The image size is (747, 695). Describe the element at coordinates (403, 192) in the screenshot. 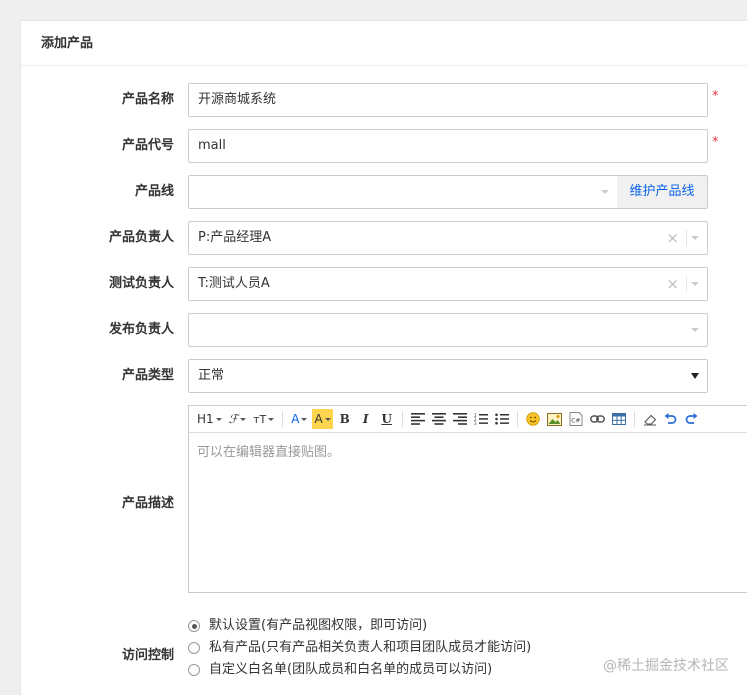

I see `product-line-select` at that location.